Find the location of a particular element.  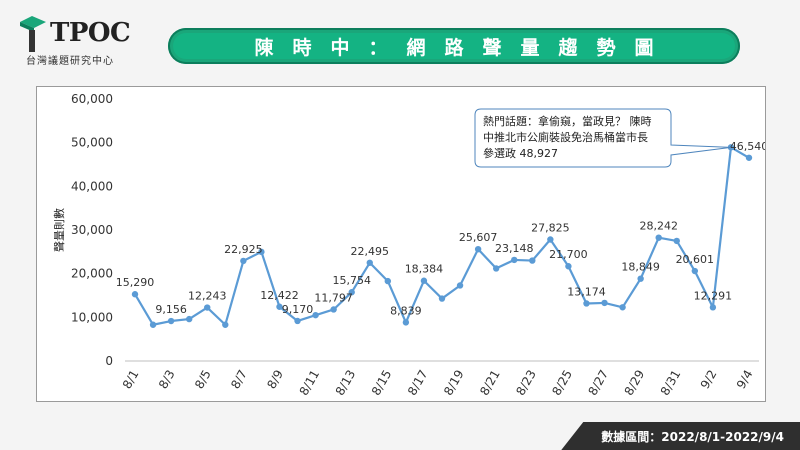

data-range-footer: 數據區間：2022/8/1-2022/9/4 is located at coordinates (680, 436).